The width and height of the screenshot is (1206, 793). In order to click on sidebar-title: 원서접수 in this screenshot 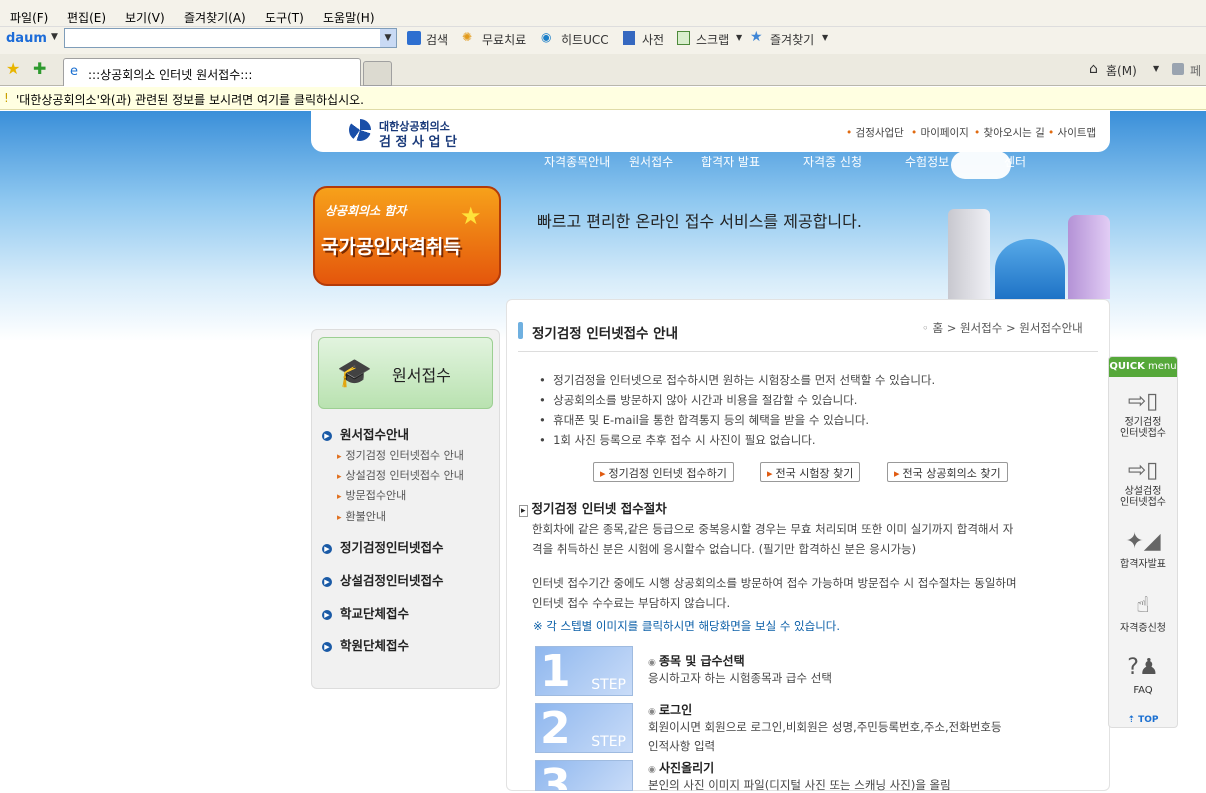, I will do `click(421, 375)`.